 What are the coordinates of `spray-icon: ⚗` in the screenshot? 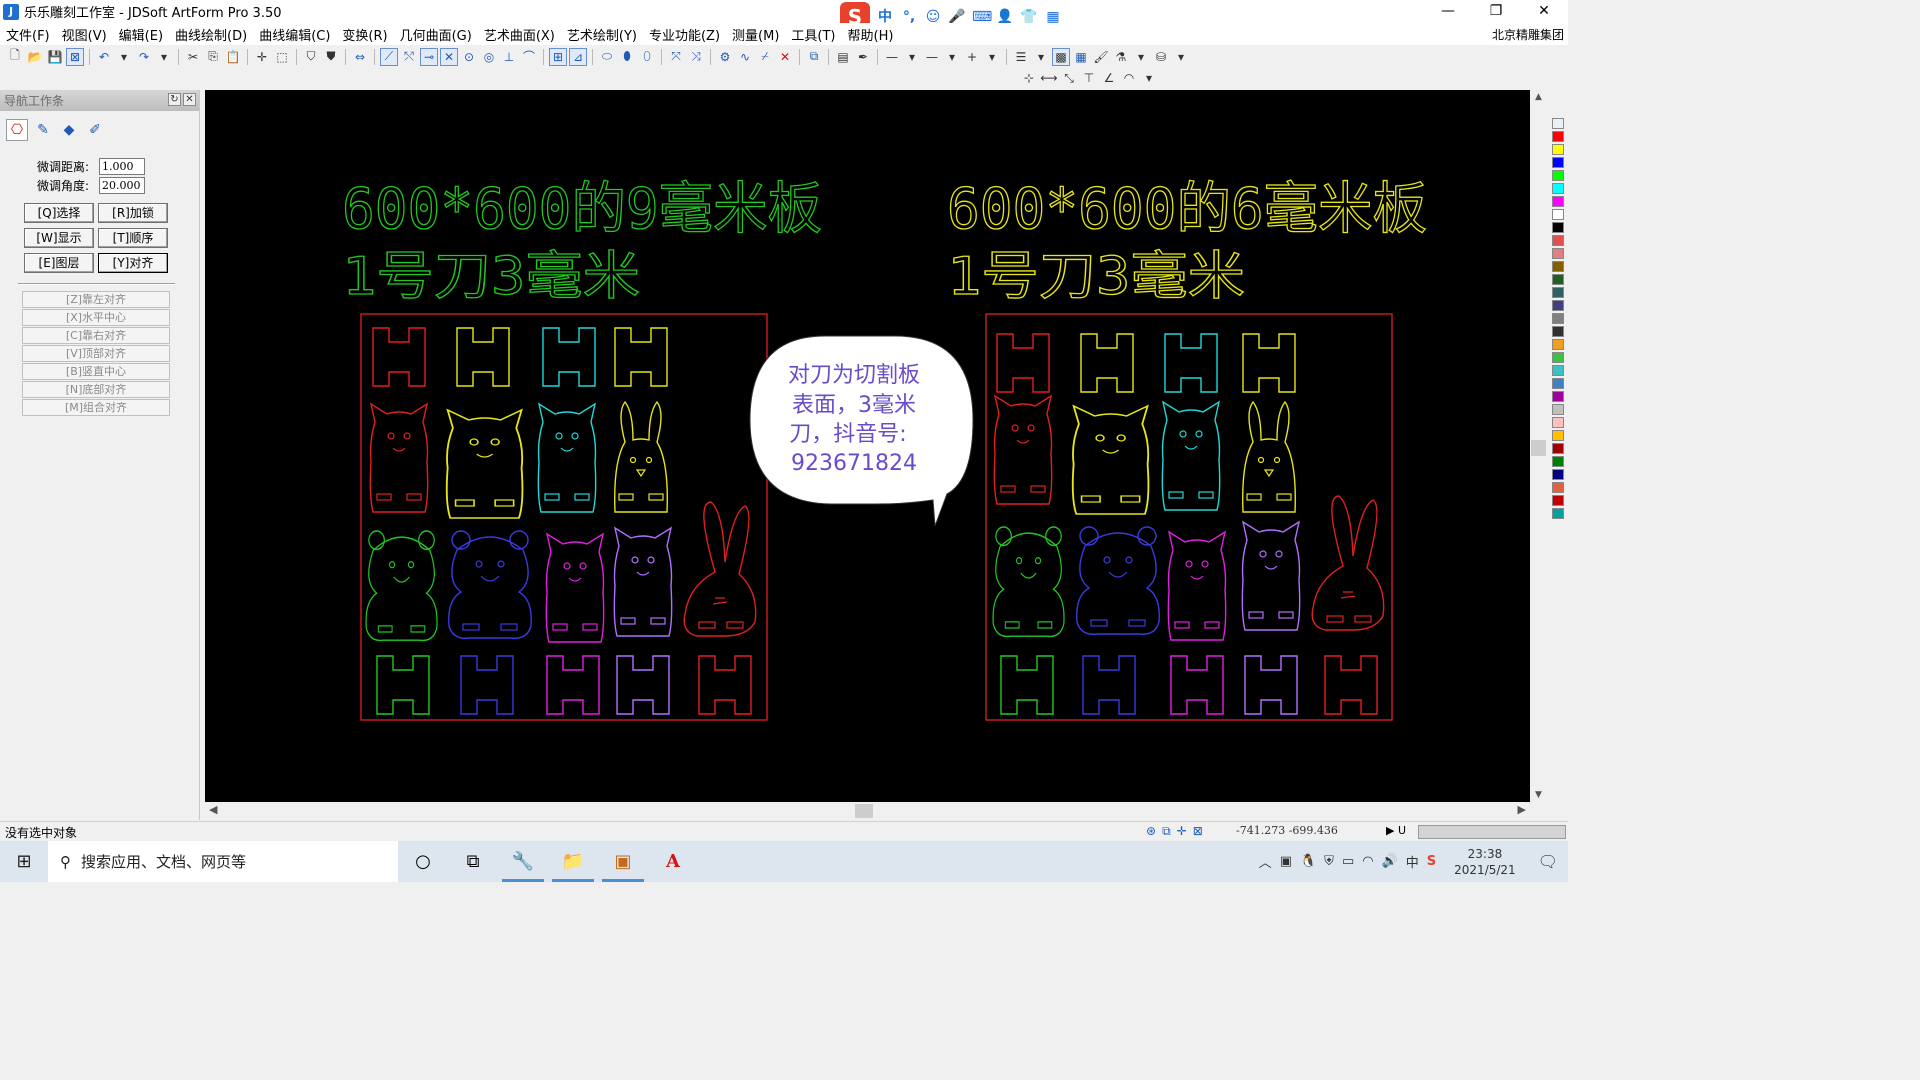 It's located at (1121, 57).